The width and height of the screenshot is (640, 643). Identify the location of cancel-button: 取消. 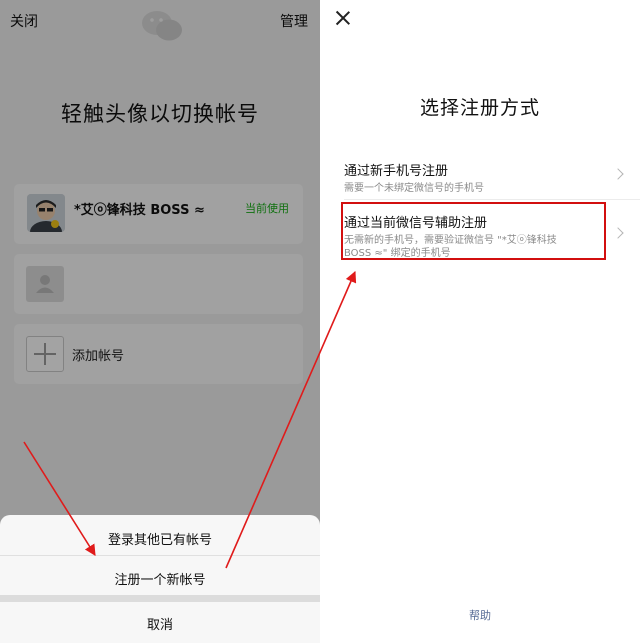
(160, 623).